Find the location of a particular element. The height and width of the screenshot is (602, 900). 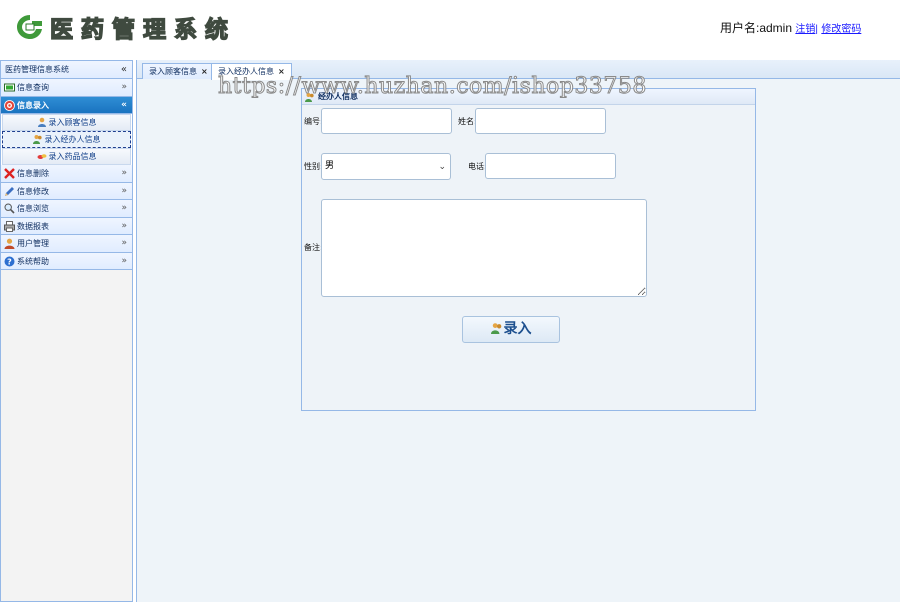

submit-button: 录入 is located at coordinates (511, 329).